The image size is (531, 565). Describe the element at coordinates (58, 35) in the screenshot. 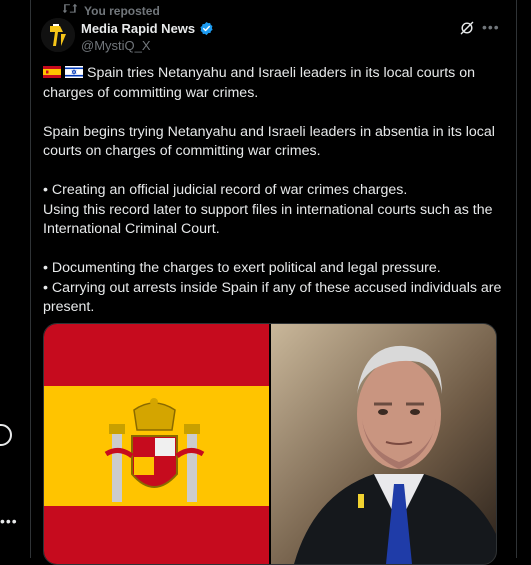

I see `avatar` at that location.